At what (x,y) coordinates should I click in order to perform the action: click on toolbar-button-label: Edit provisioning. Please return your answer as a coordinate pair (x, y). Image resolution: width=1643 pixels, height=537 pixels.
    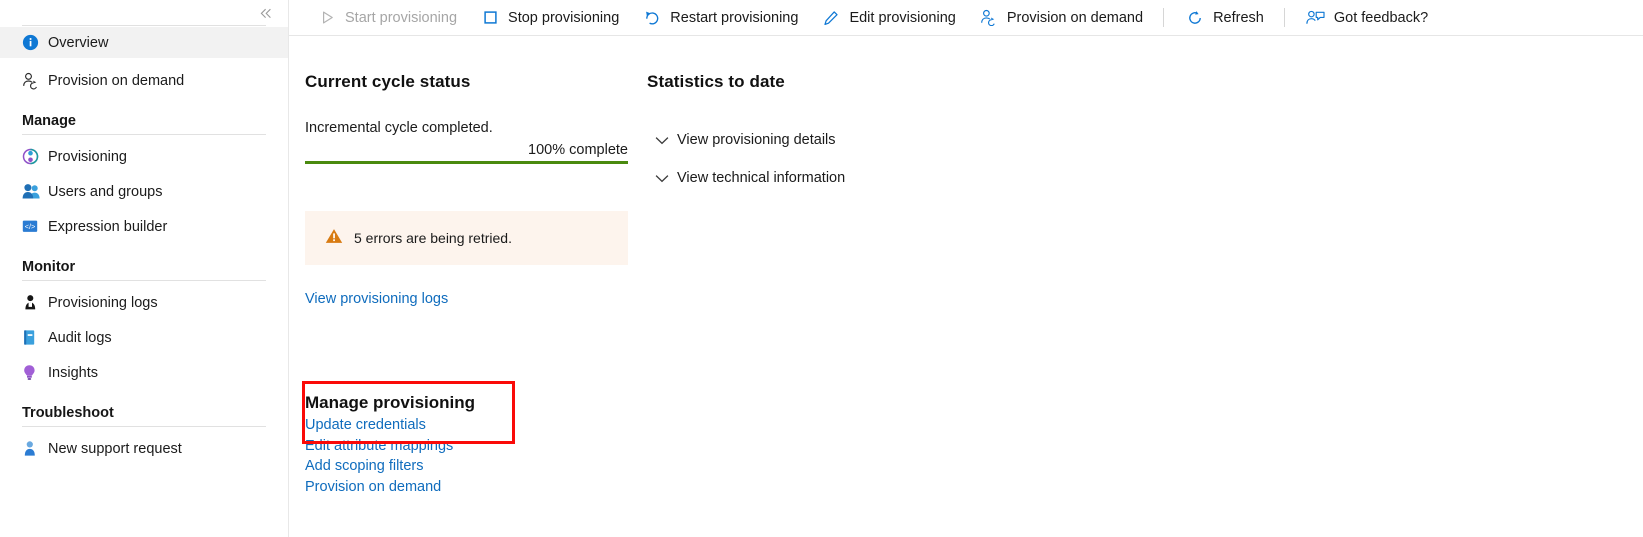
    Looking at the image, I should click on (902, 17).